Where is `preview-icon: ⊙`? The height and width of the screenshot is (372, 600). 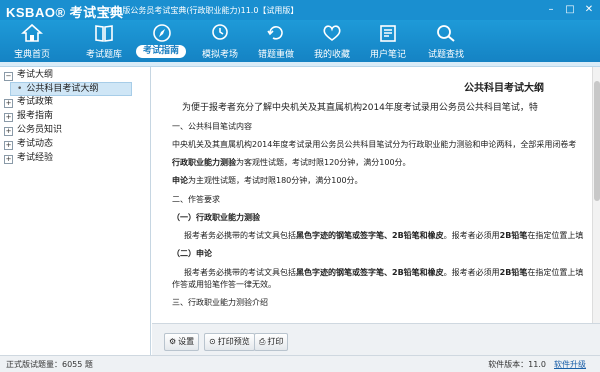 preview-icon: ⊙ is located at coordinates (212, 341).